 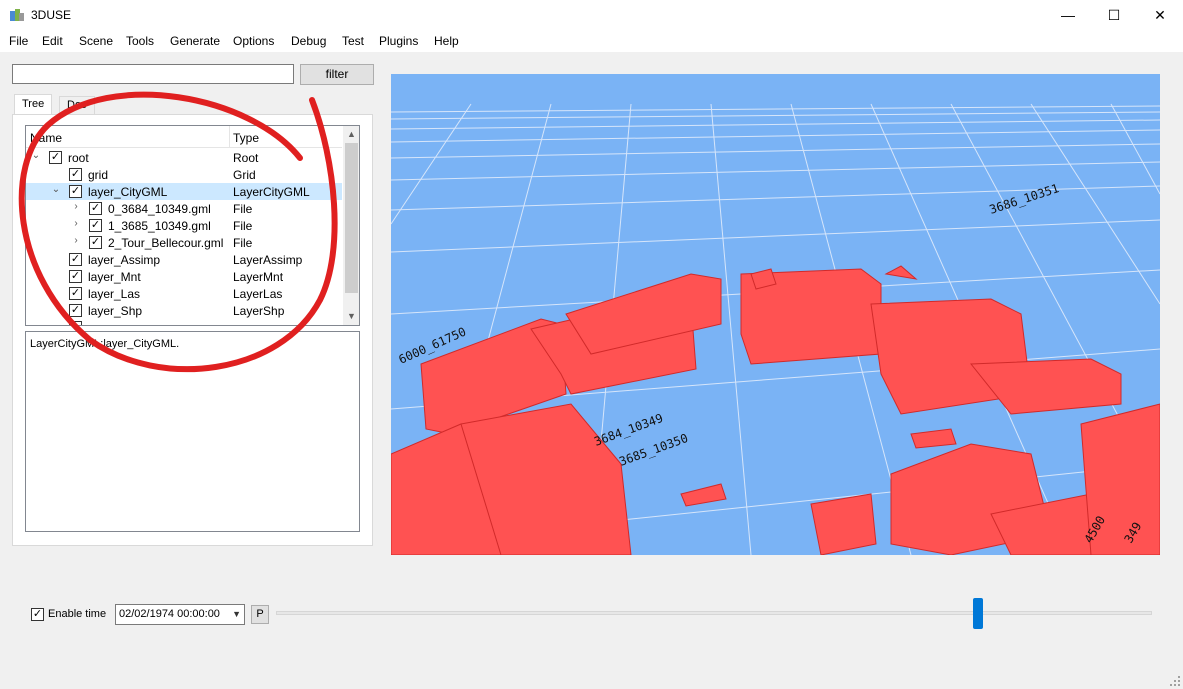 What do you see at coordinates (271, 192) in the screenshot?
I see `tree-row-type: LayerCityGML` at bounding box center [271, 192].